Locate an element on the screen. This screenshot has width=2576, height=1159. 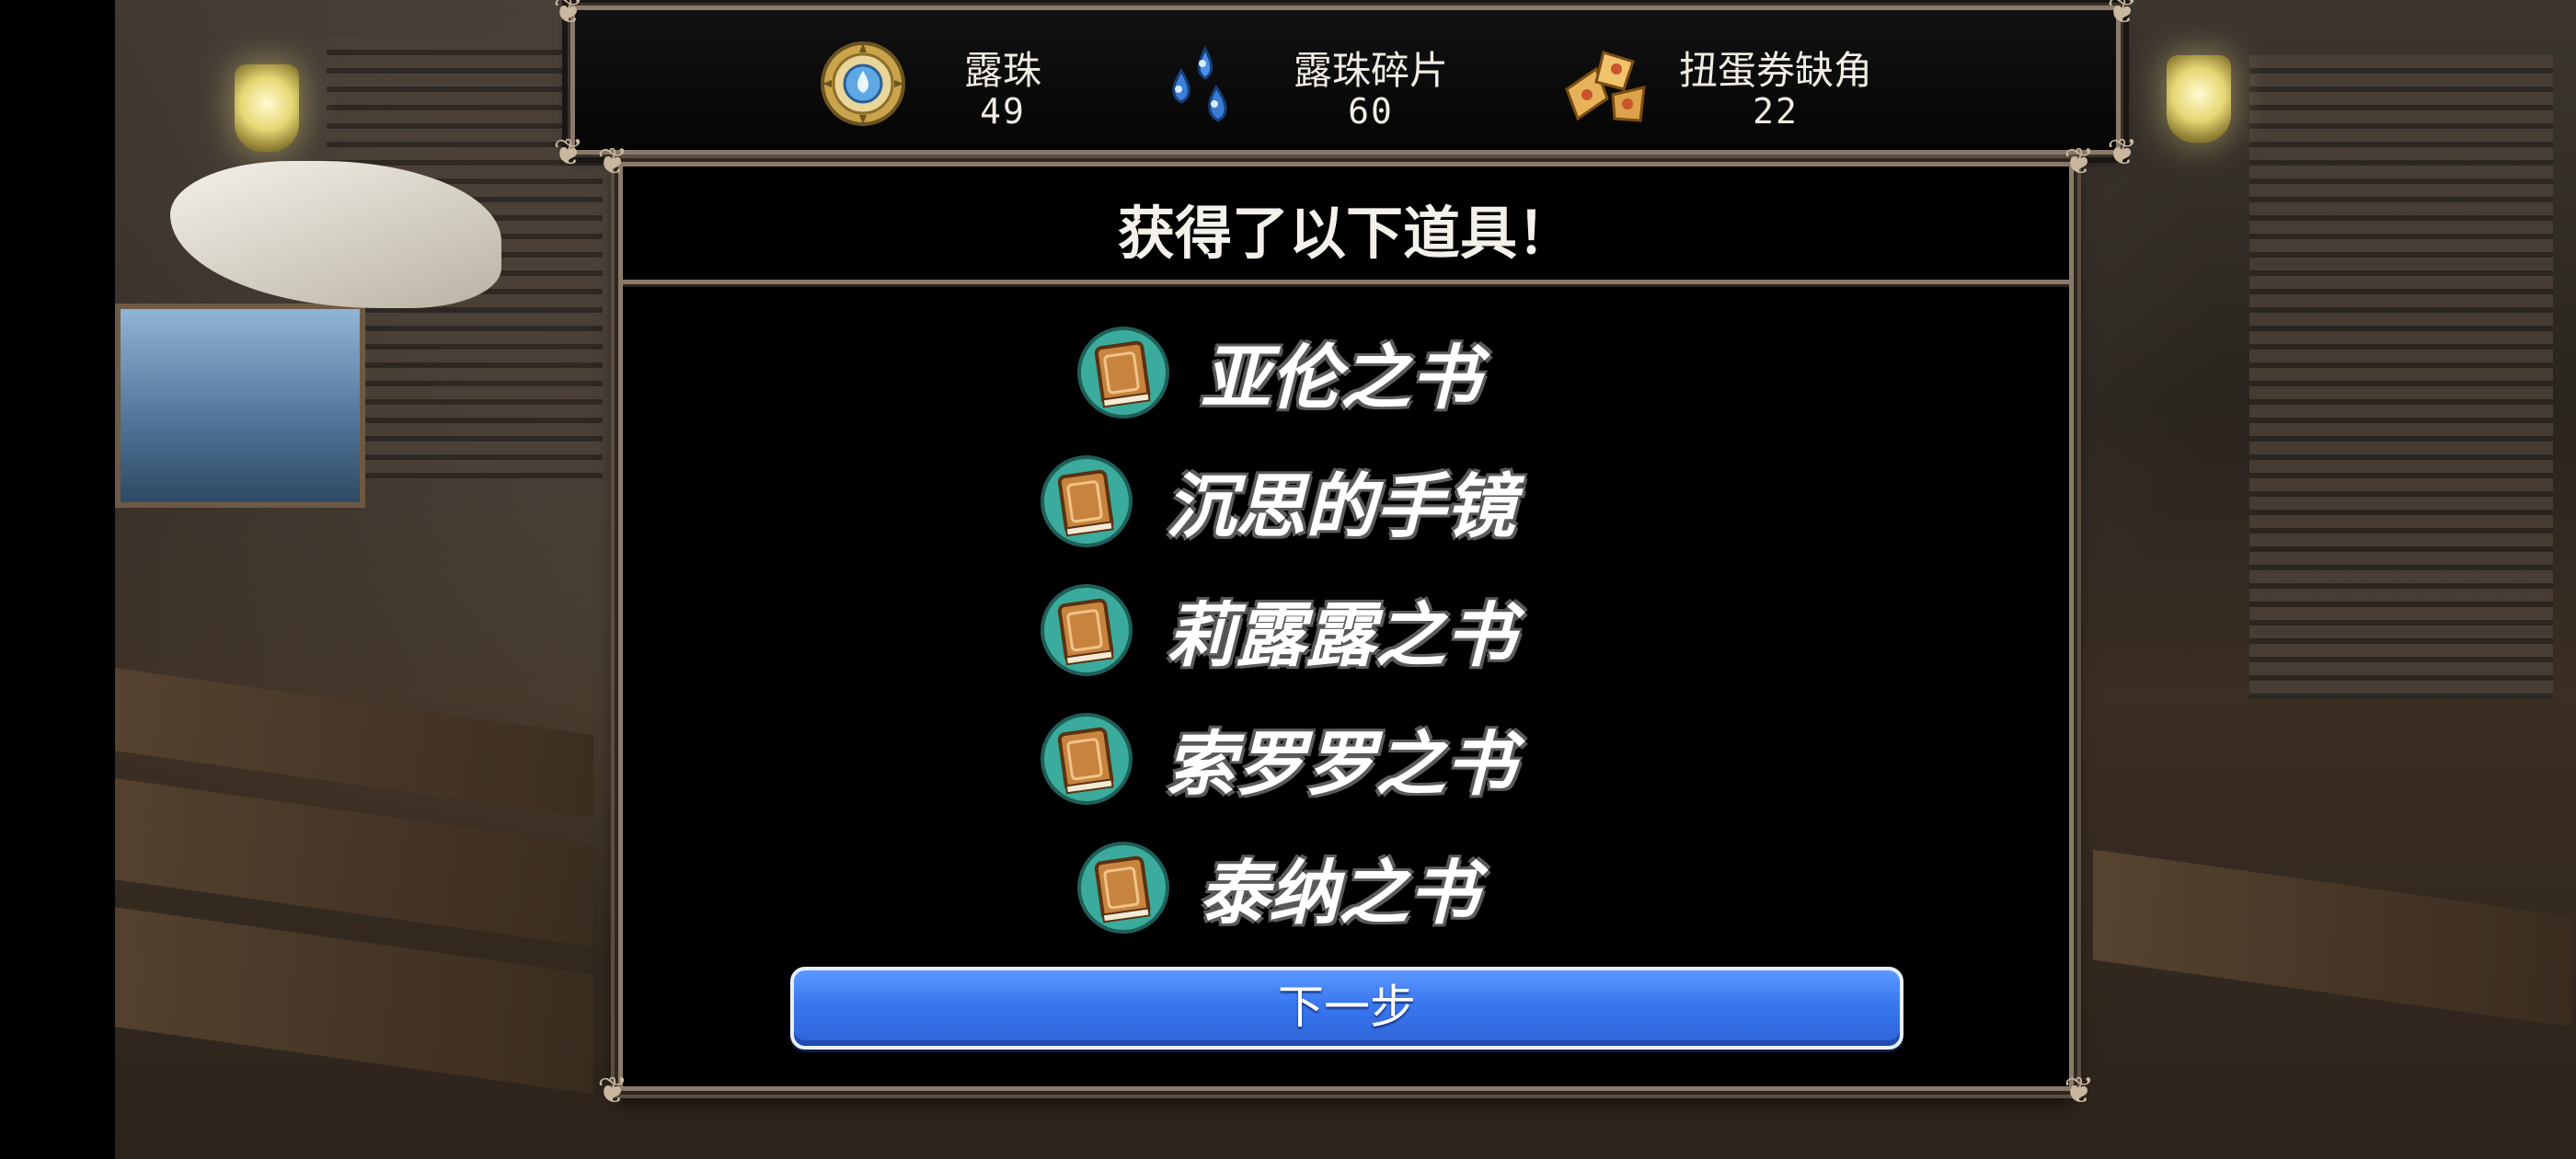
reward-item: 沉思的手镜 is located at coordinates (1346, 502).